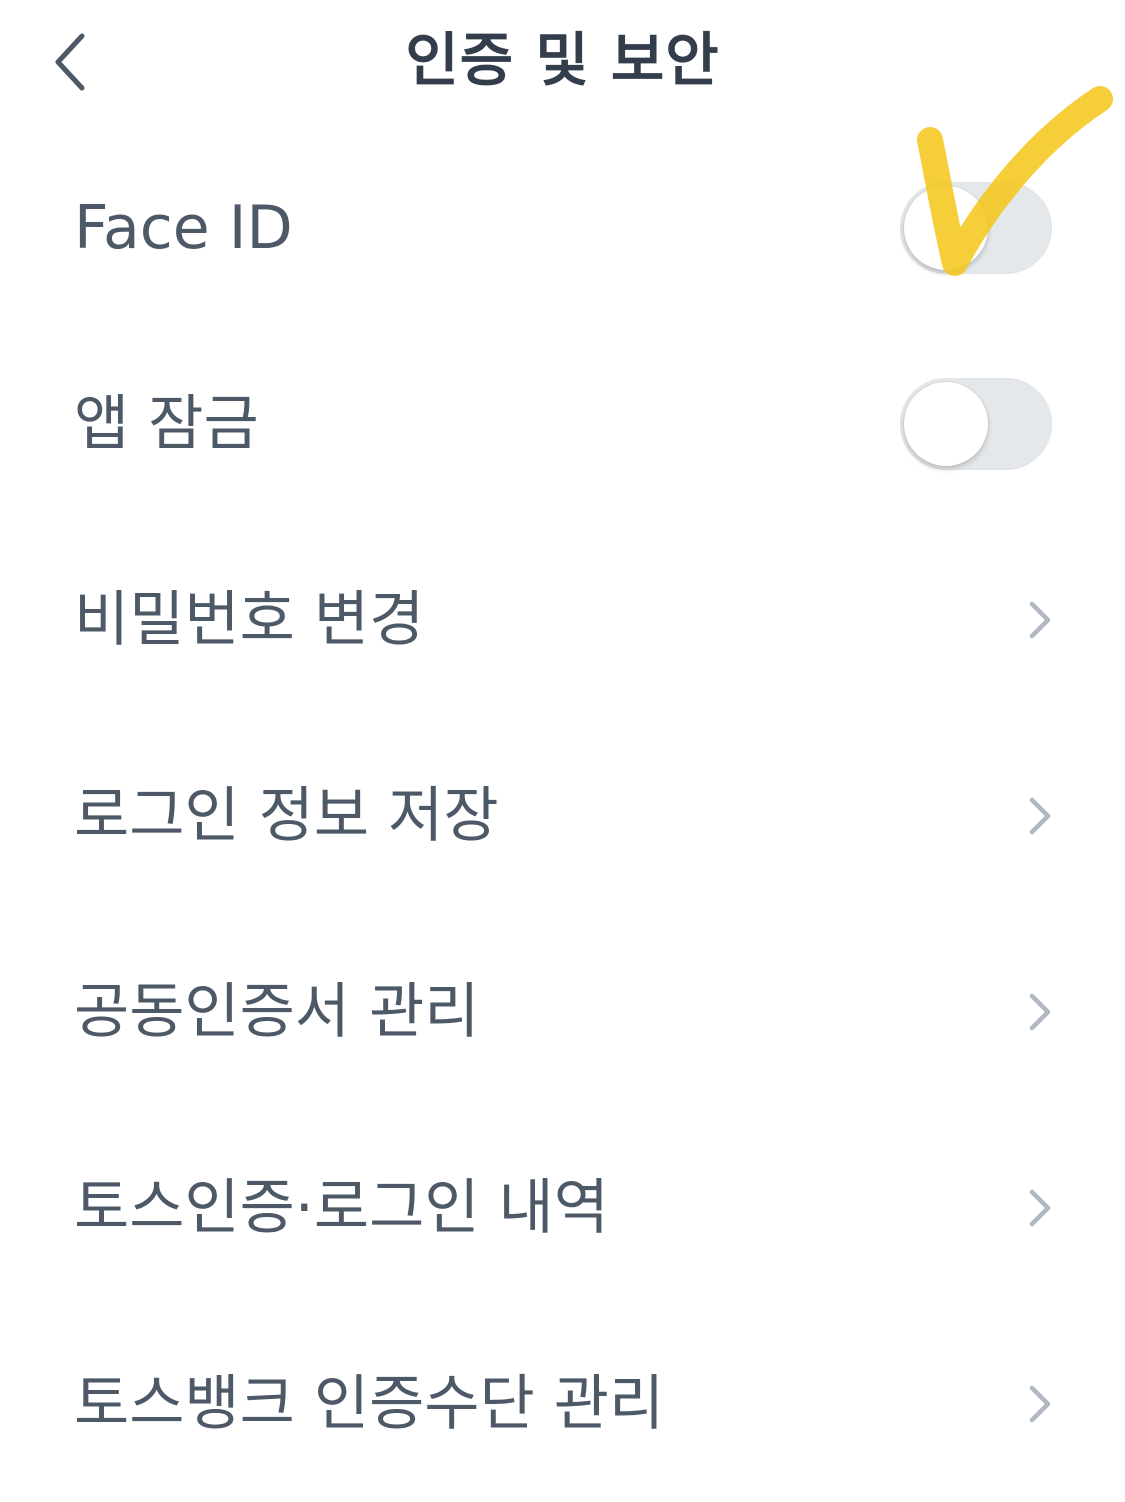 The image size is (1125, 1502). What do you see at coordinates (562, 1012) in the screenshot?
I see `menu-item-certificate-management: 공동인증서 관리` at bounding box center [562, 1012].